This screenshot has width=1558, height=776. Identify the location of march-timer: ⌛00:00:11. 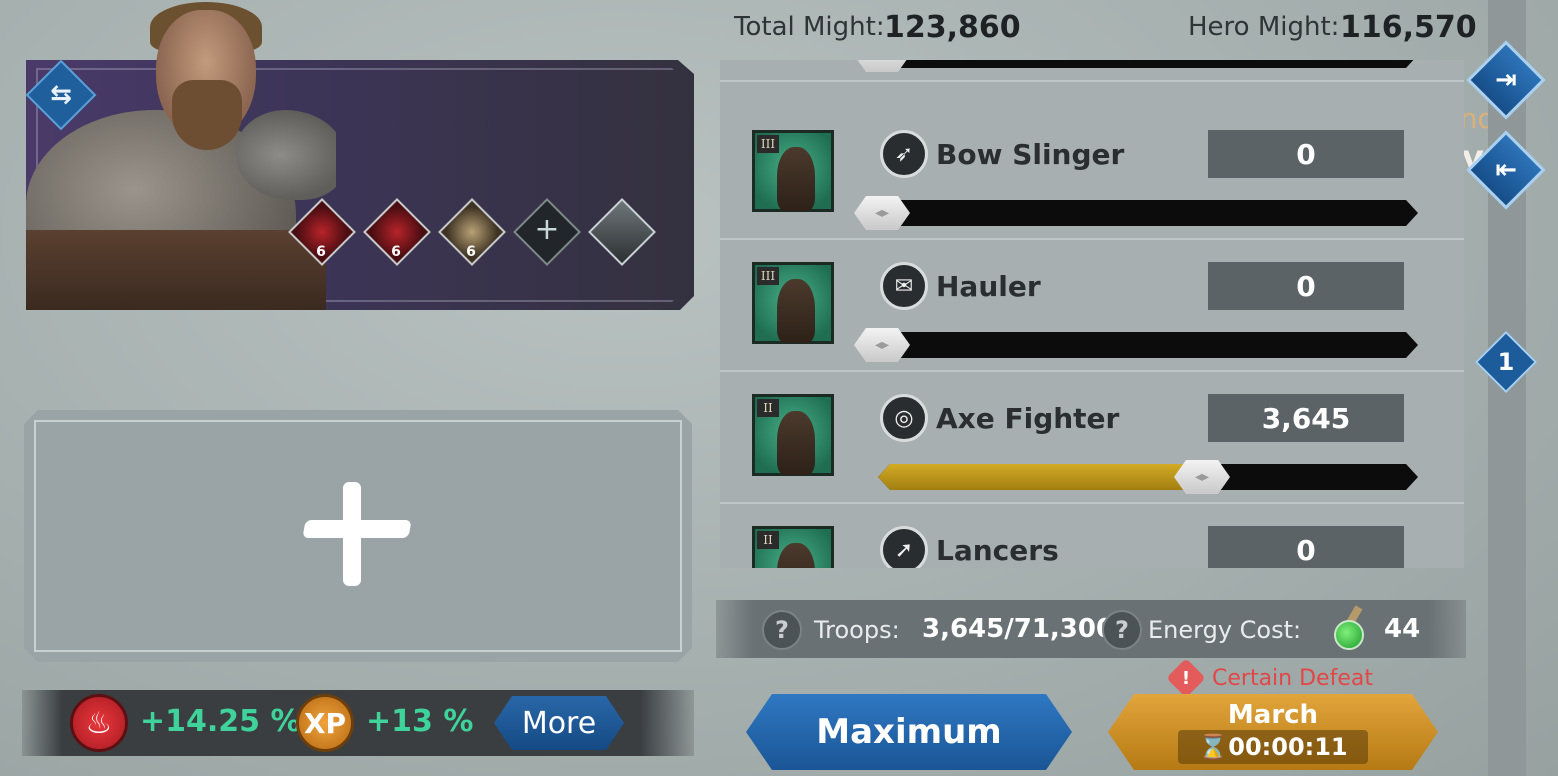
(1273, 747).